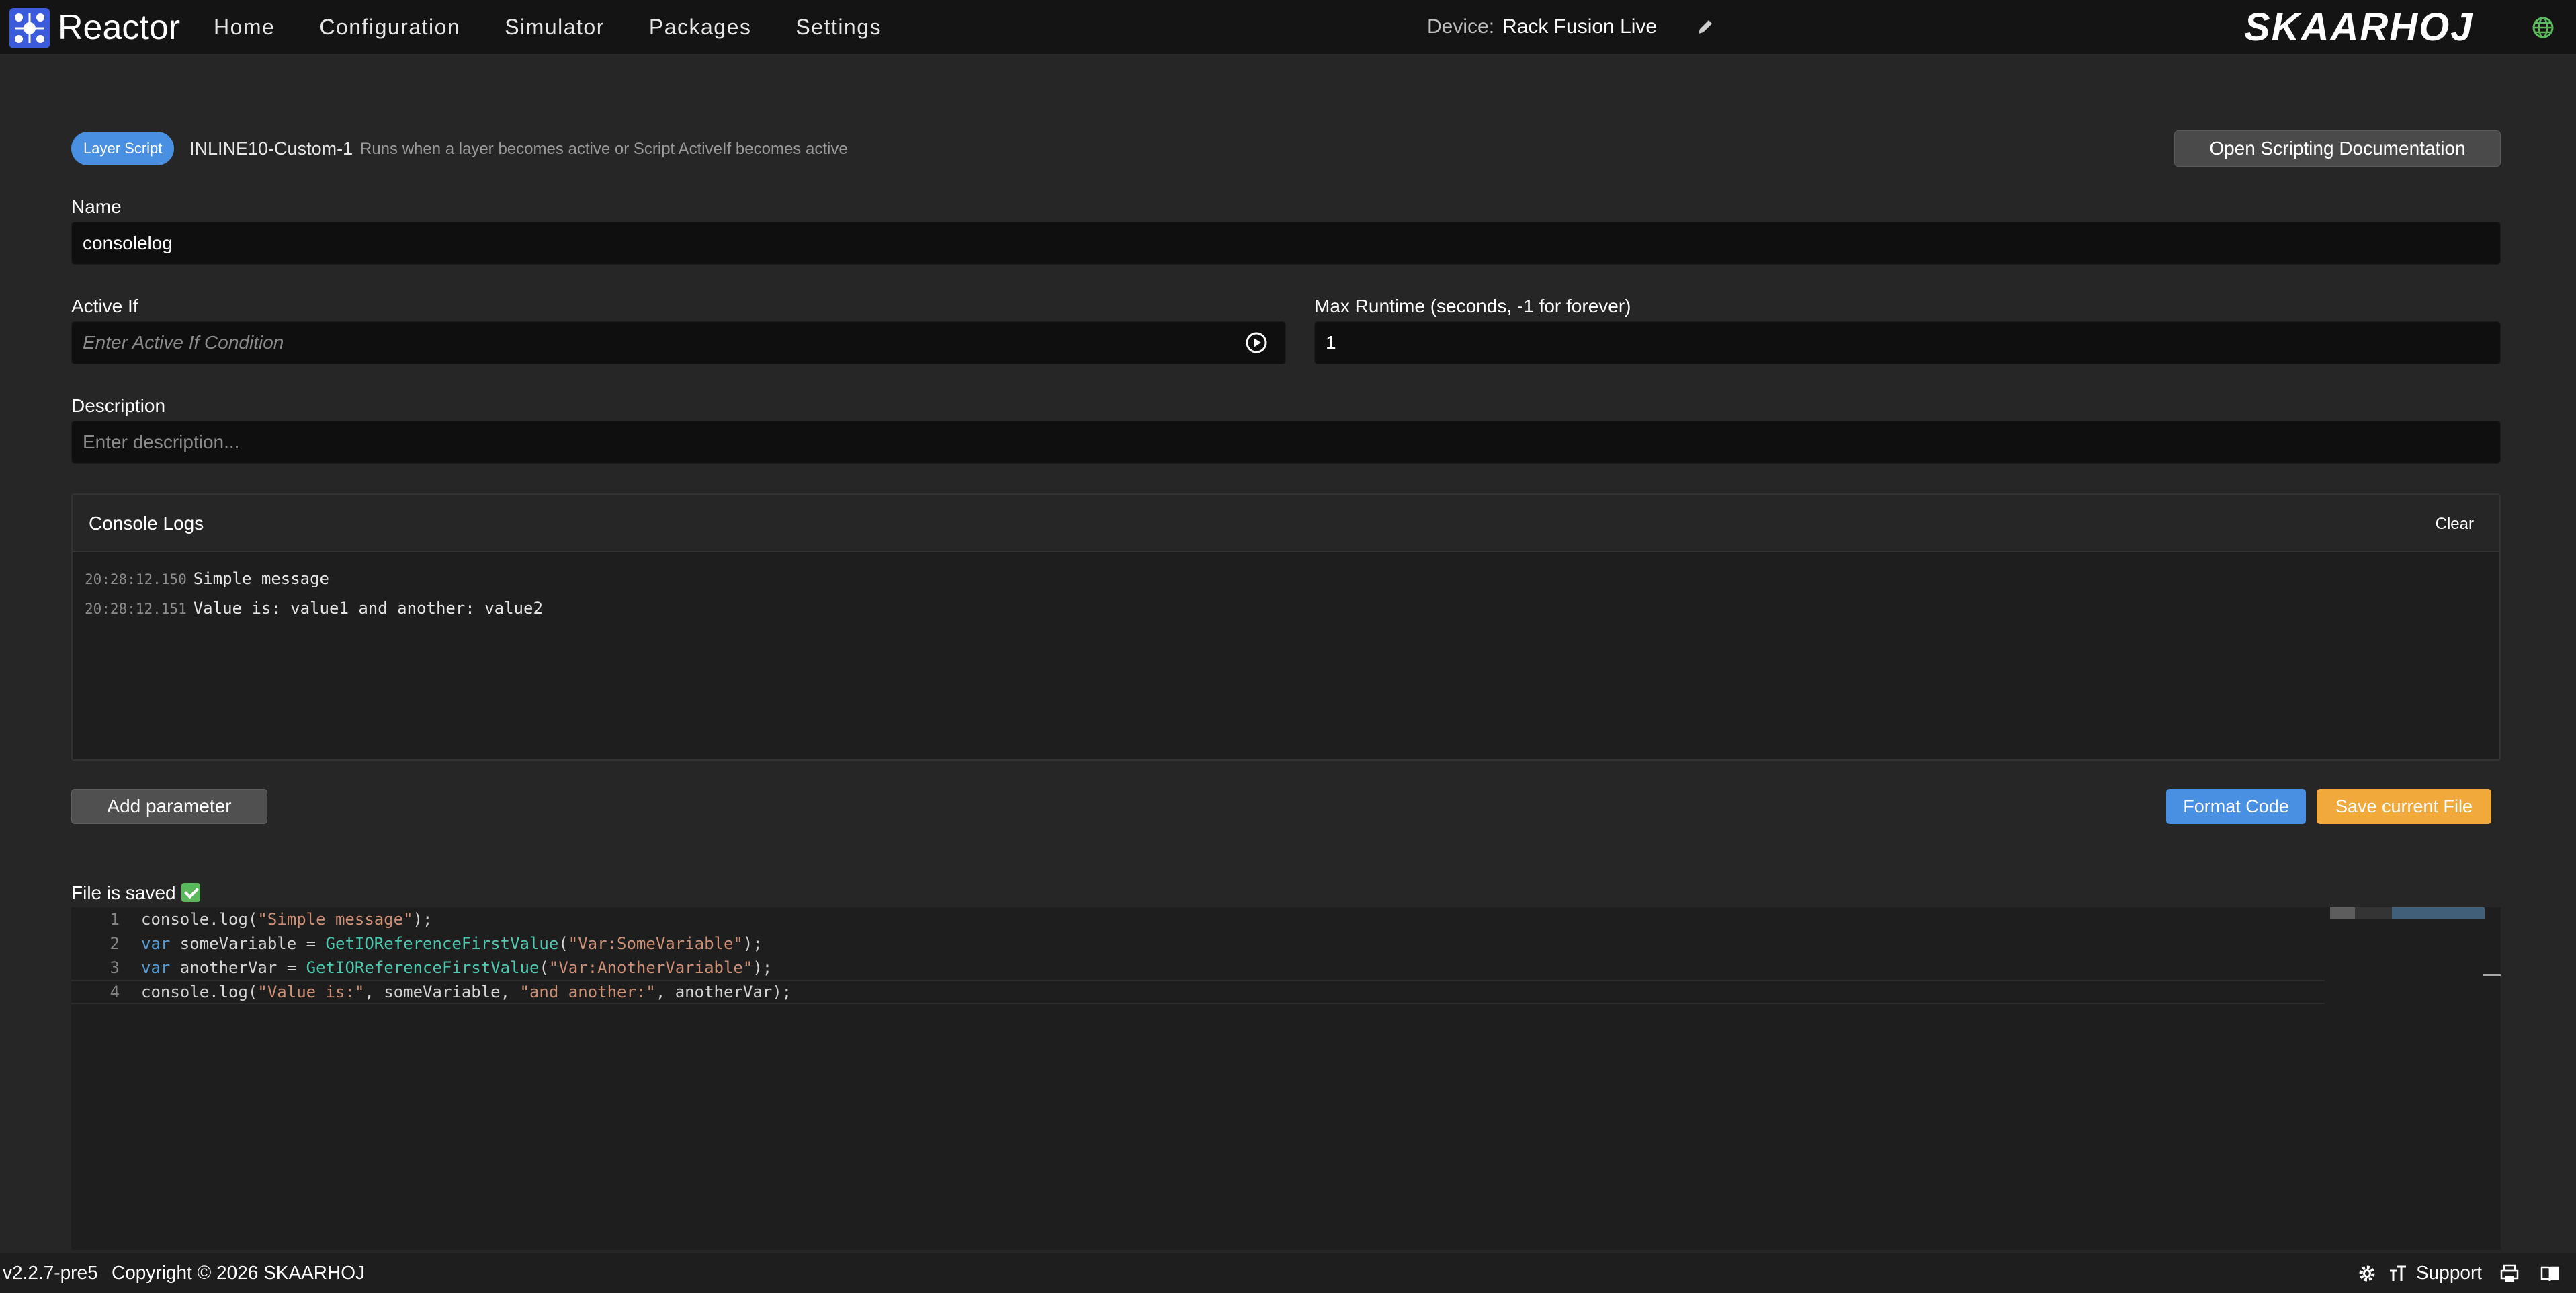 The image size is (2576, 1293). I want to click on console-clear-button: Clear, so click(2455, 524).